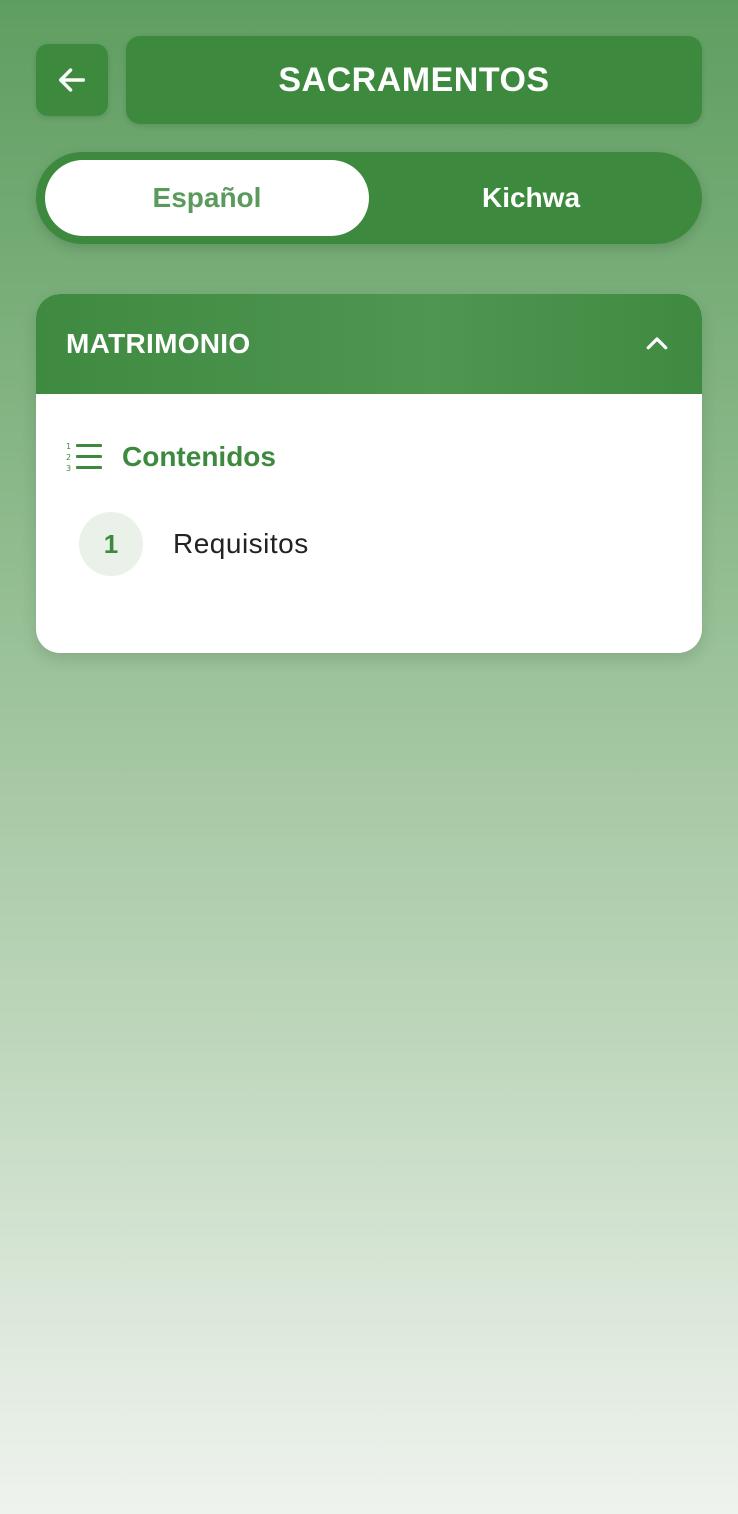  Describe the element at coordinates (390, 544) in the screenshot. I see `content-item-requisitos: 1 Requisitos` at that location.